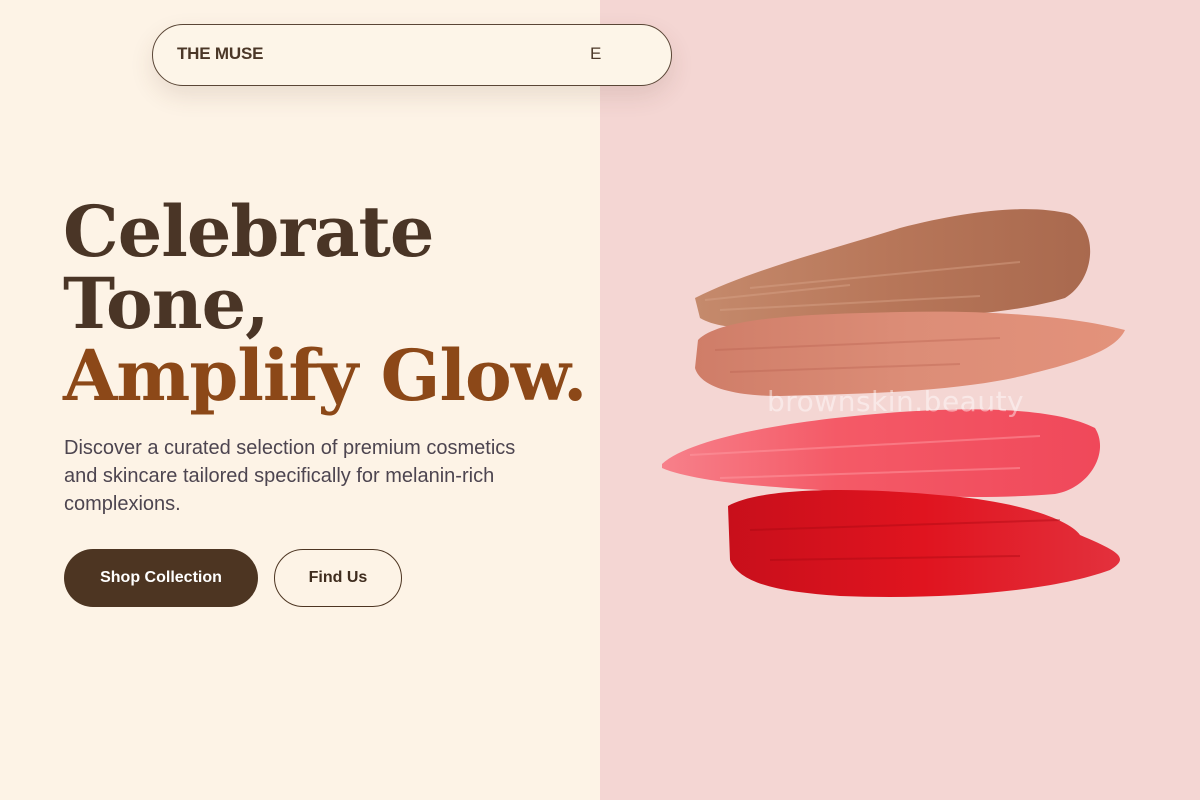 The width and height of the screenshot is (1200, 800). Describe the element at coordinates (896, 401) in the screenshot. I see `image-watermark: brownskin.beauty` at that location.